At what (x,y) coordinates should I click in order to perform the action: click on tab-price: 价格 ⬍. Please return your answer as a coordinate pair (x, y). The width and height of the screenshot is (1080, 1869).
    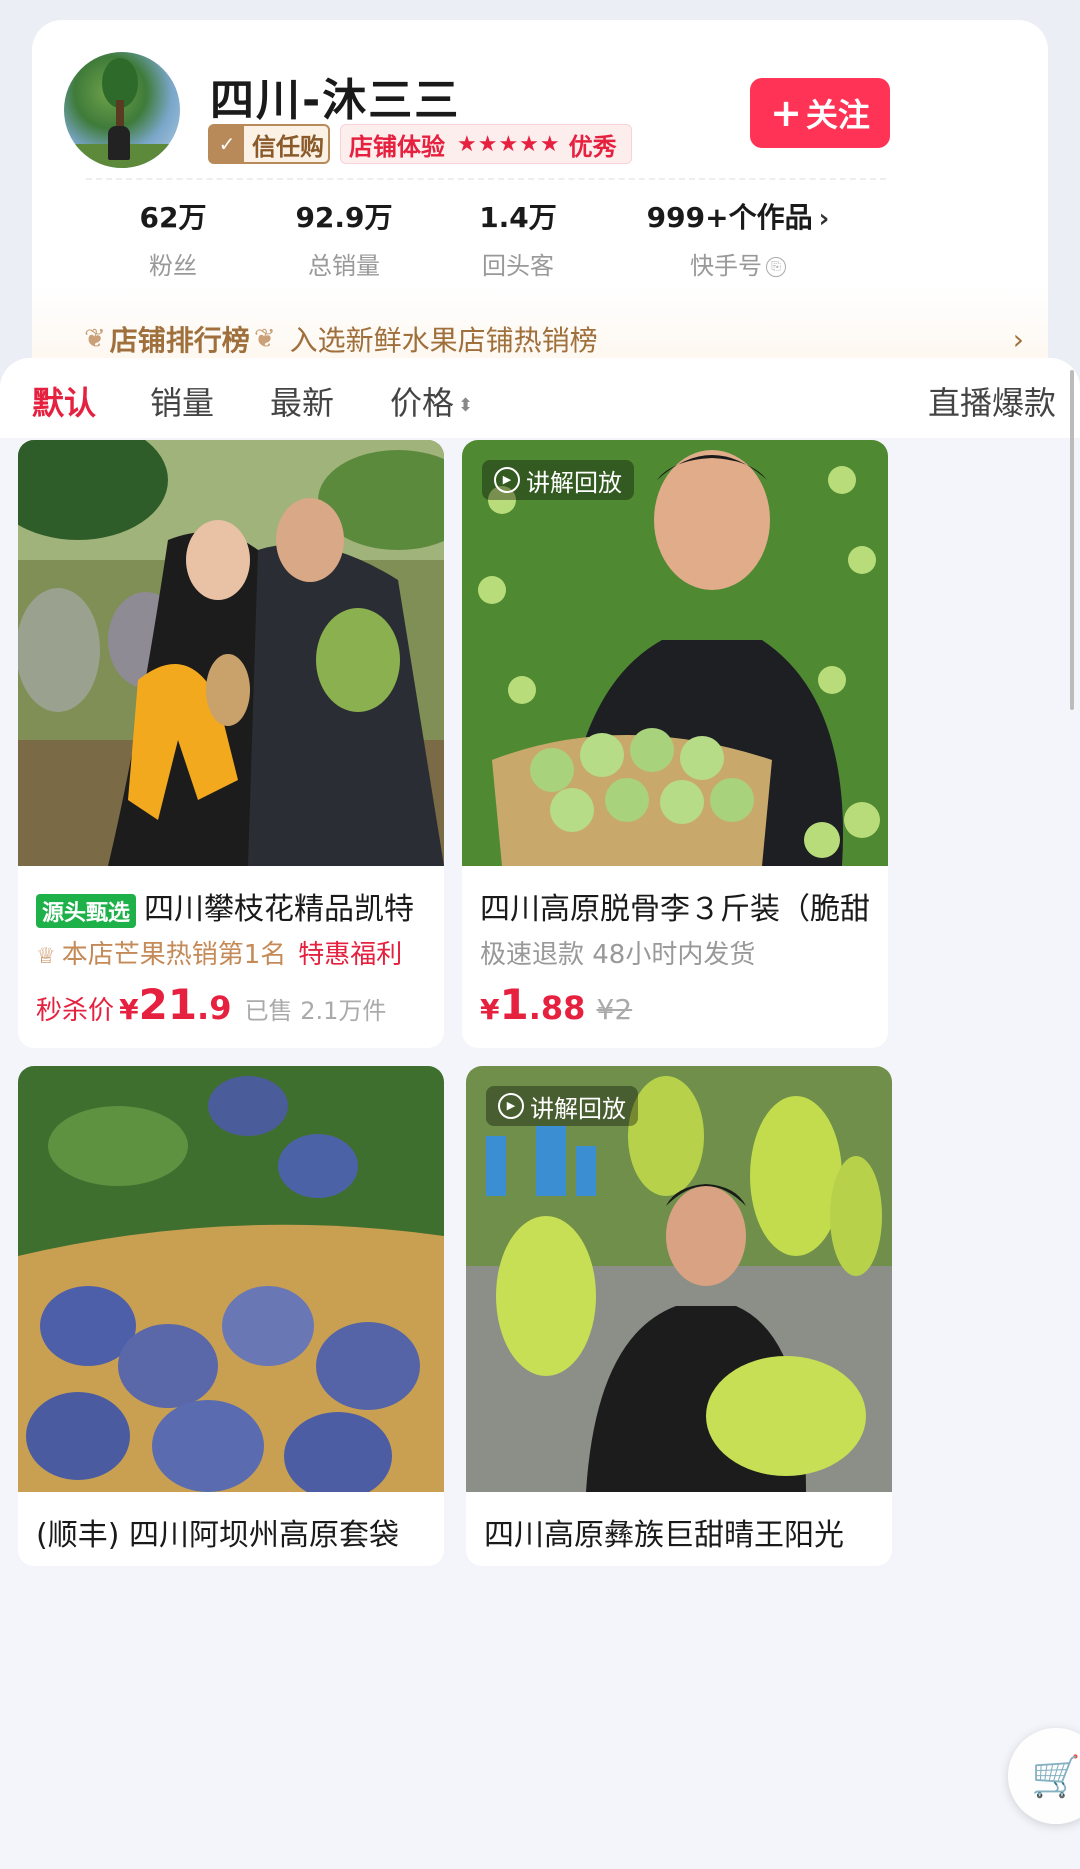
    Looking at the image, I should click on (431, 401).